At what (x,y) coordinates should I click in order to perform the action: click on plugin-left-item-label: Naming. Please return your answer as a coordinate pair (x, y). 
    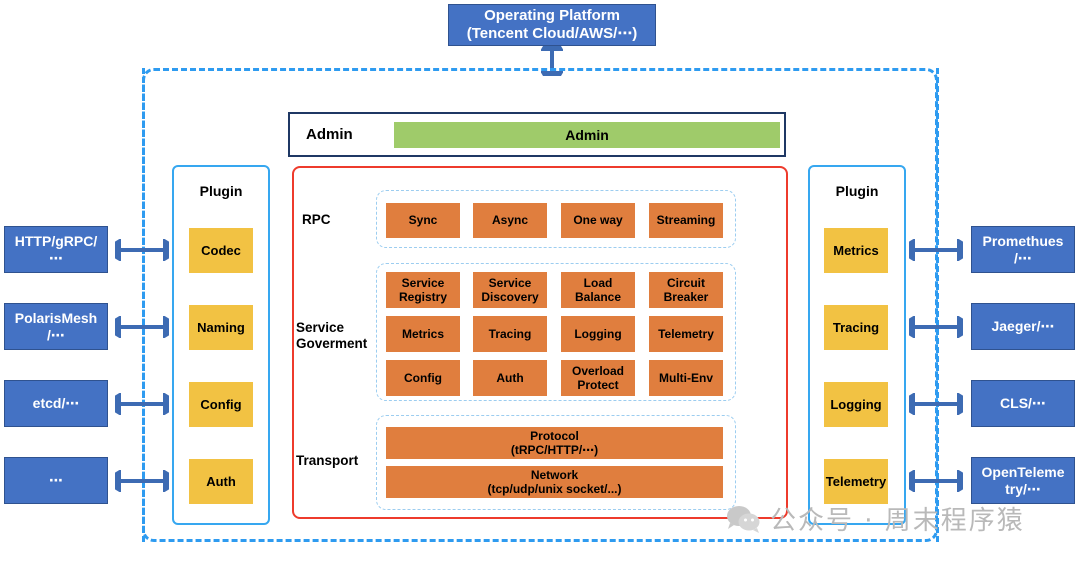
    Looking at the image, I should click on (221, 327).